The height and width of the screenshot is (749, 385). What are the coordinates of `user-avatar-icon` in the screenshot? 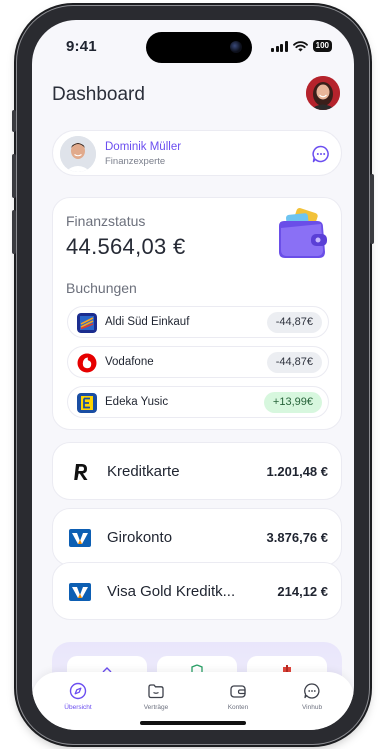 It's located at (323, 93).